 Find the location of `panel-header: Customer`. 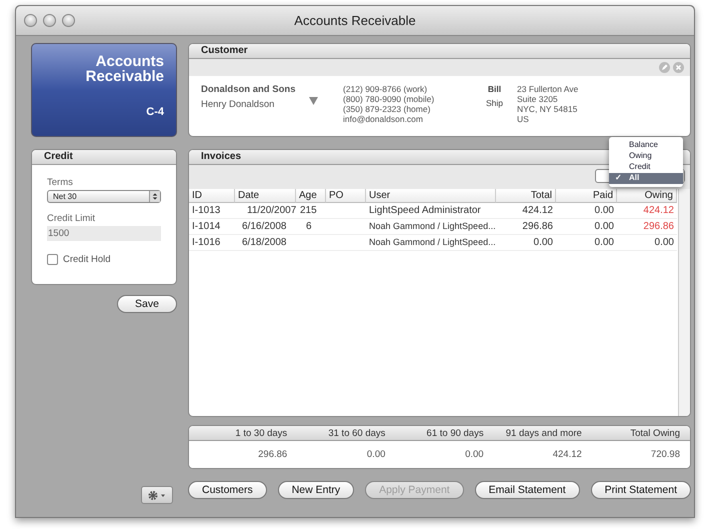

panel-header: Customer is located at coordinates (224, 50).